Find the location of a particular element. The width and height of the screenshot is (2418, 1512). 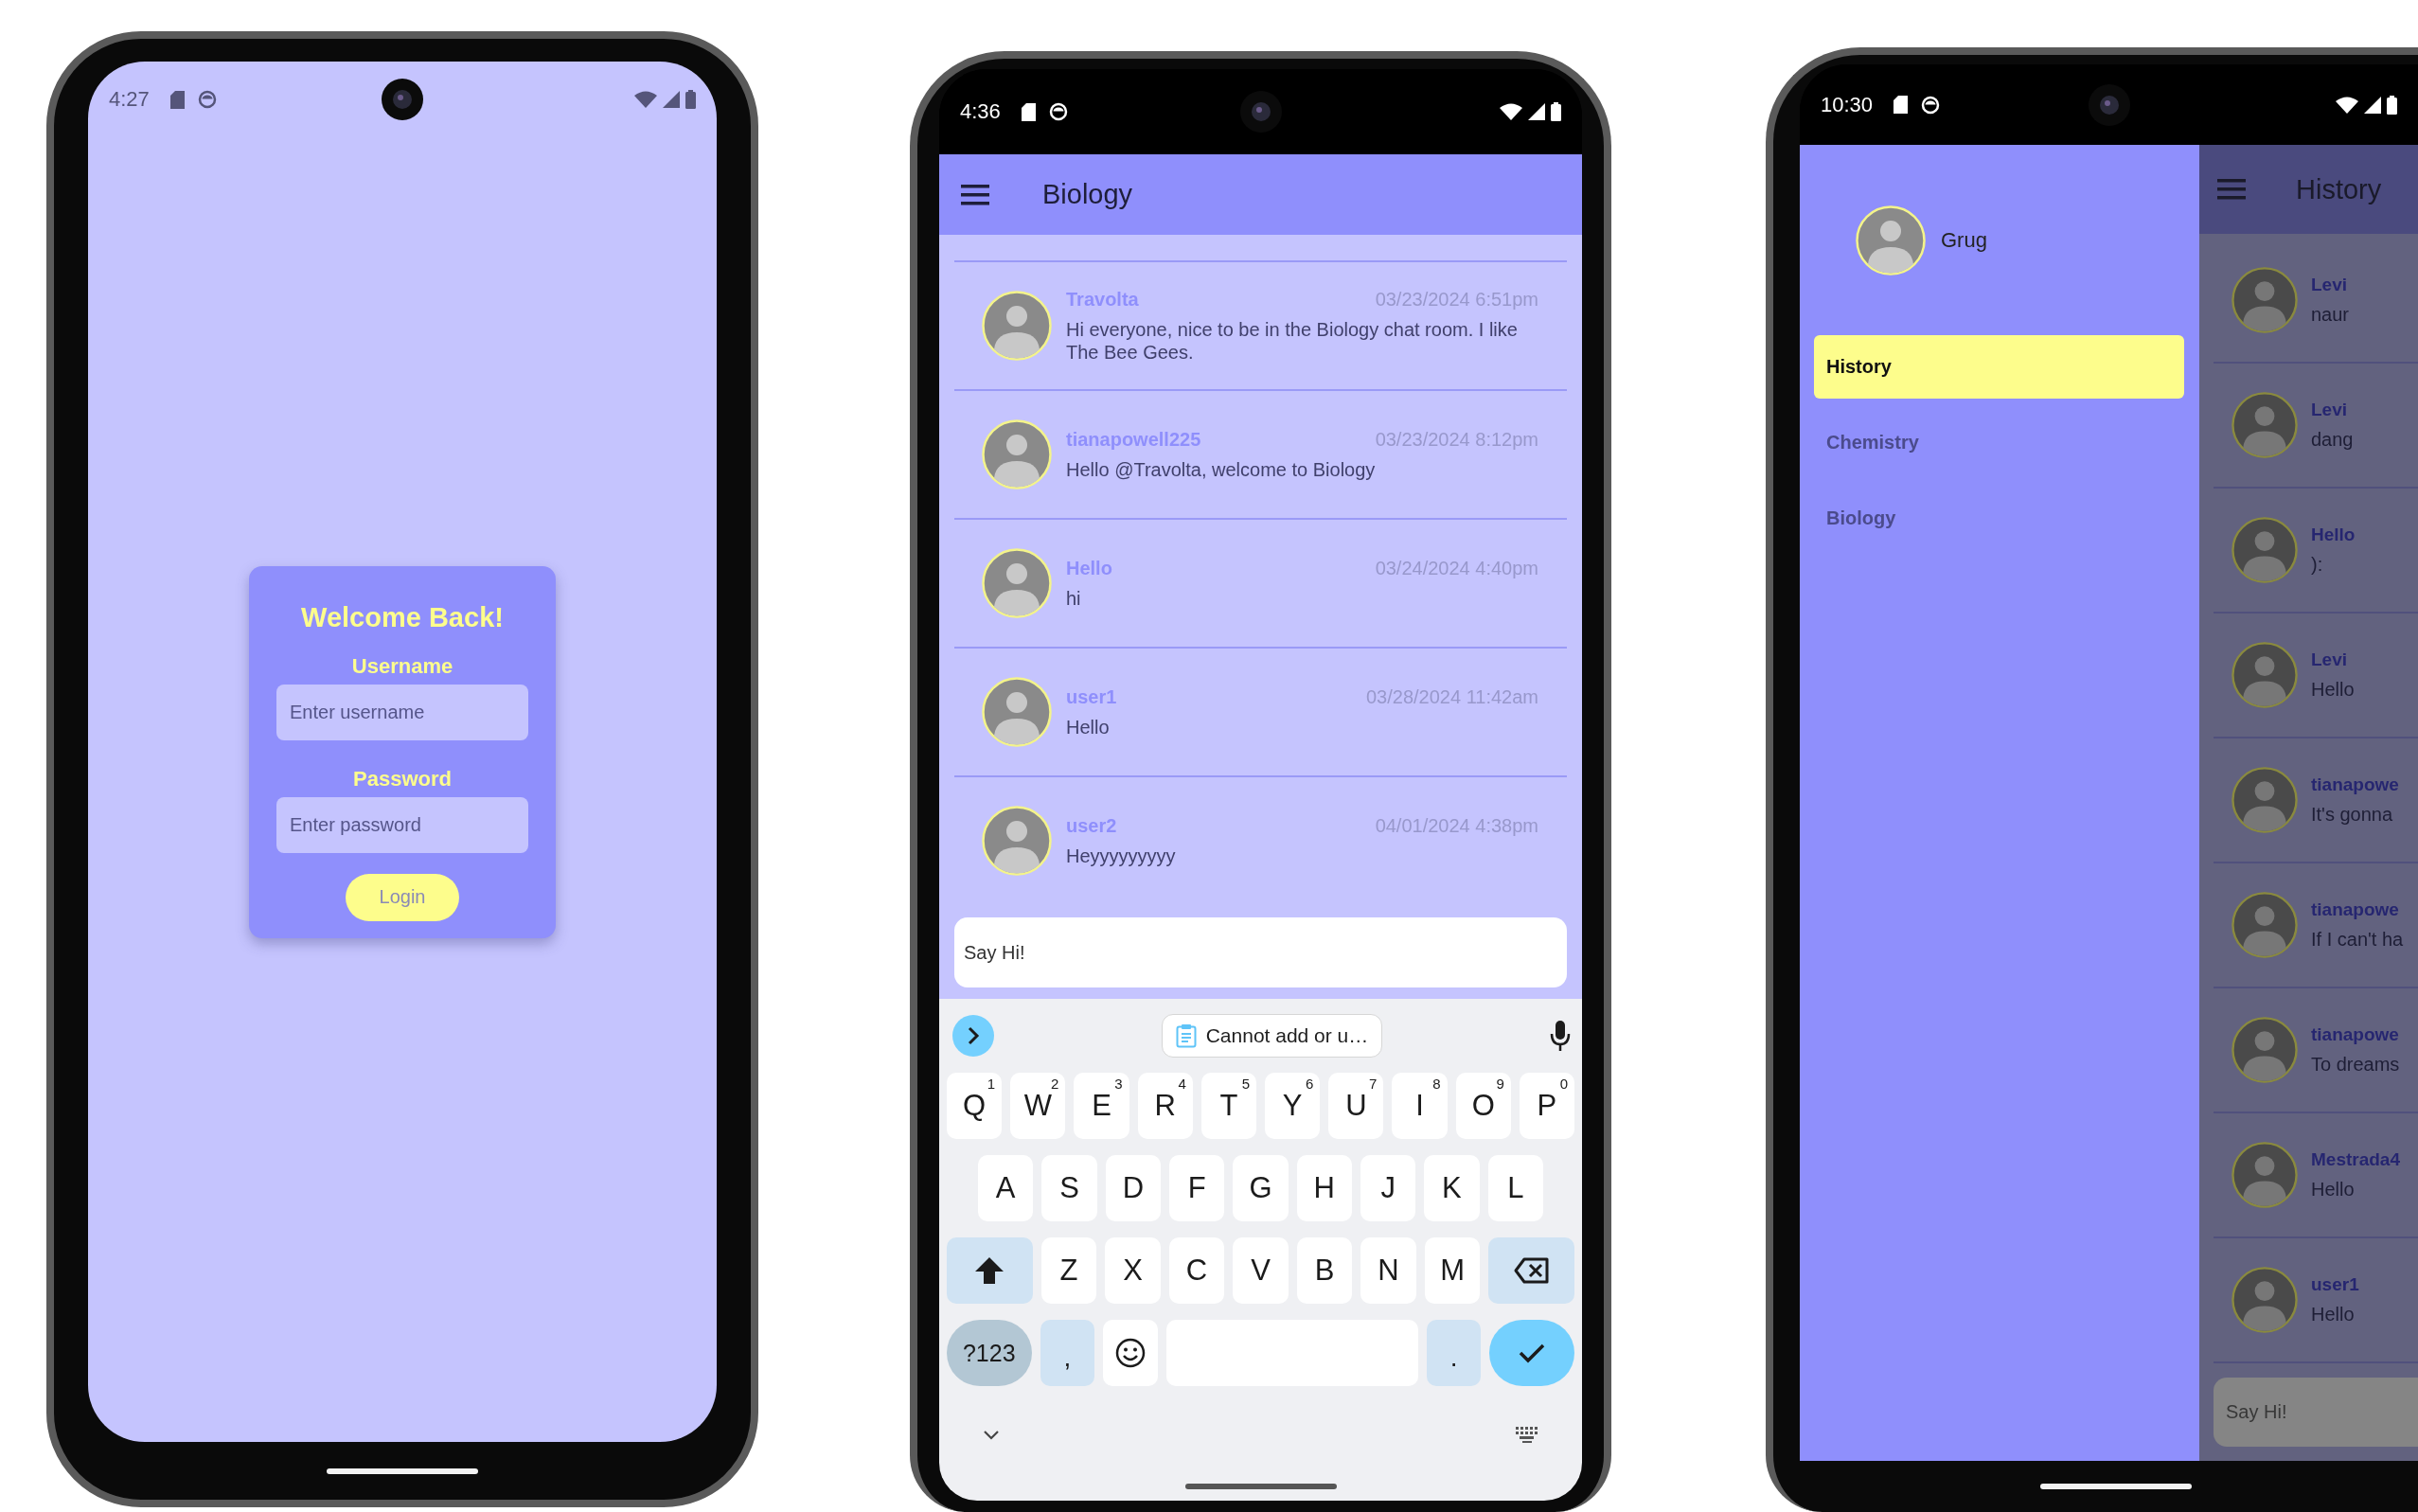

checkmark-icon is located at coordinates (1533, 1353).